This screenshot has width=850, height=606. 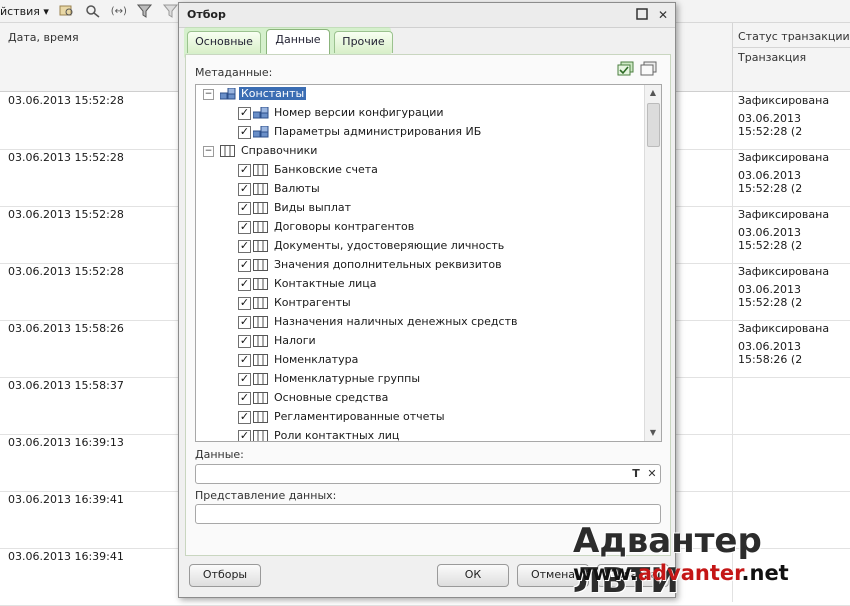 I want to click on filter-grey-icon, so click(x=170, y=11).